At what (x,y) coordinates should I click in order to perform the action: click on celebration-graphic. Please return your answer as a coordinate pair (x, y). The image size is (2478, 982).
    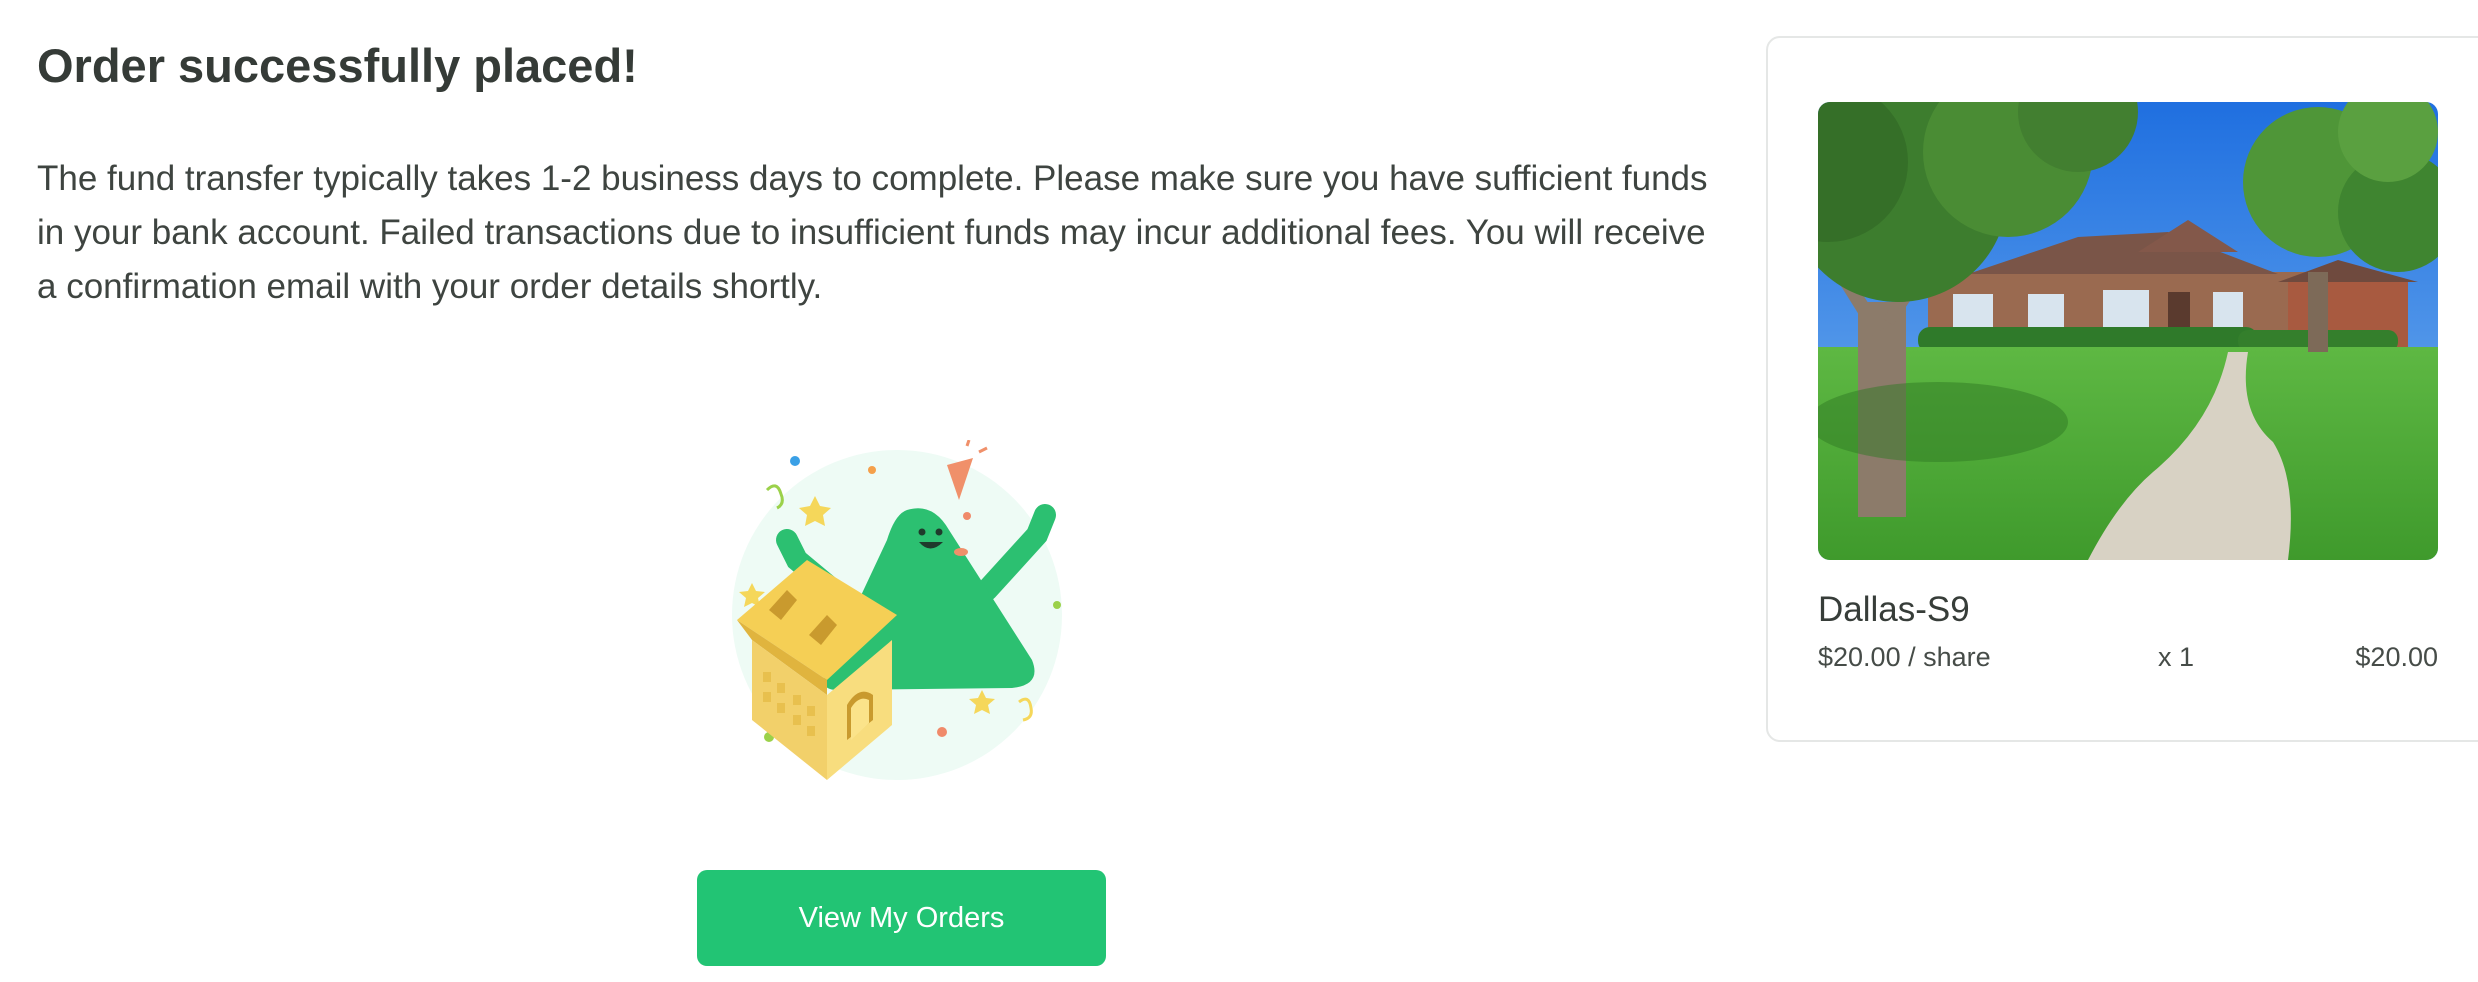
    Looking at the image, I should click on (897, 609).